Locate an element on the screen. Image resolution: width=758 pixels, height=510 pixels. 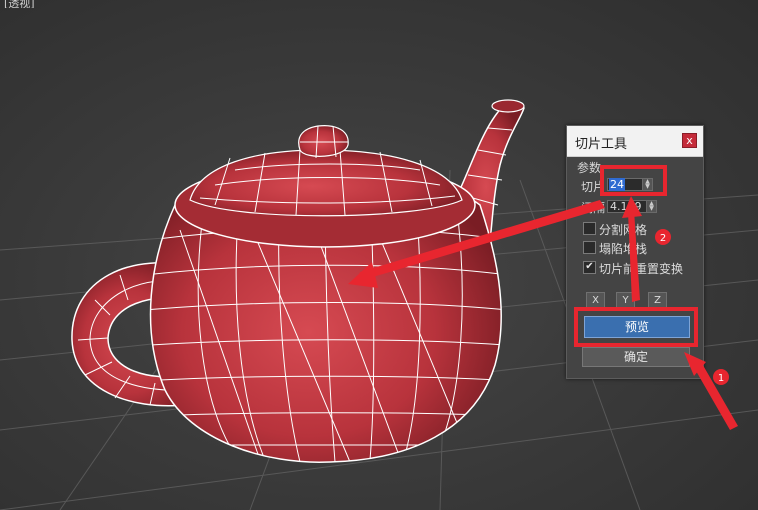
preview-button: 预览 is located at coordinates (637, 327).